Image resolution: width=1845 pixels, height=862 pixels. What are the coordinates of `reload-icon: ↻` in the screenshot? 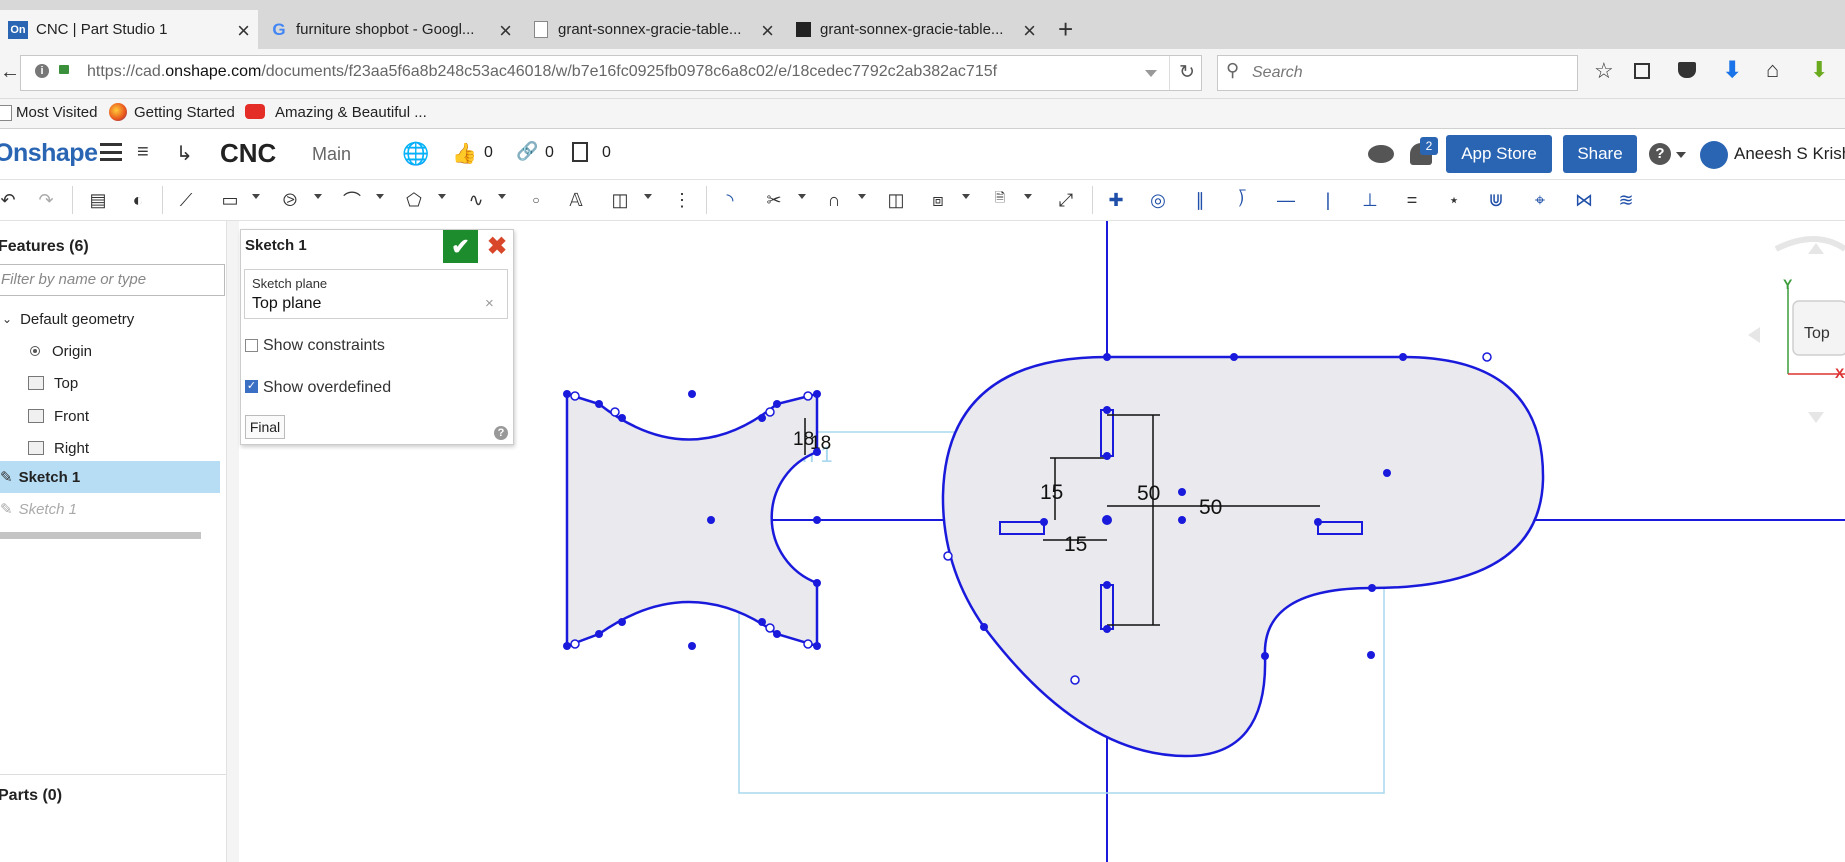 It's located at (1187, 72).